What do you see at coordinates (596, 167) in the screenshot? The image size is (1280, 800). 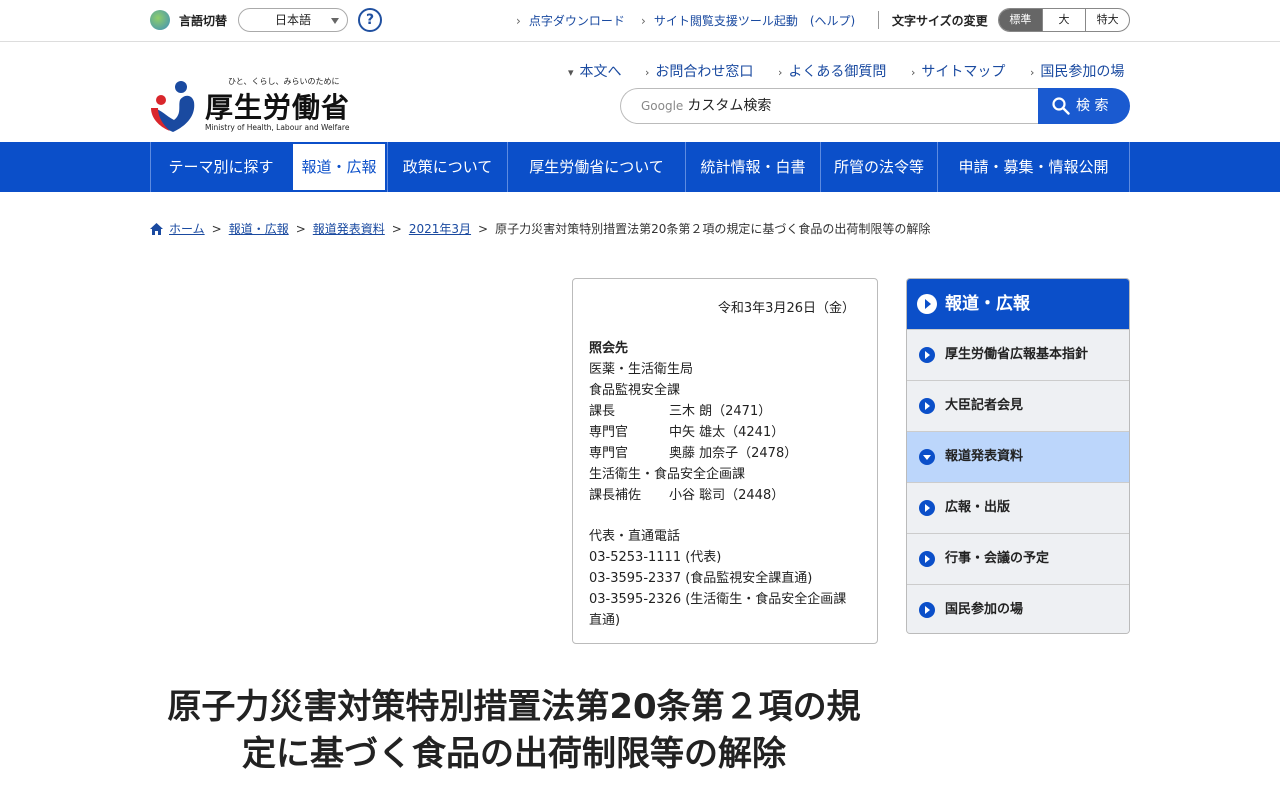 I see `nav-item-about: 厚生労働省について` at bounding box center [596, 167].